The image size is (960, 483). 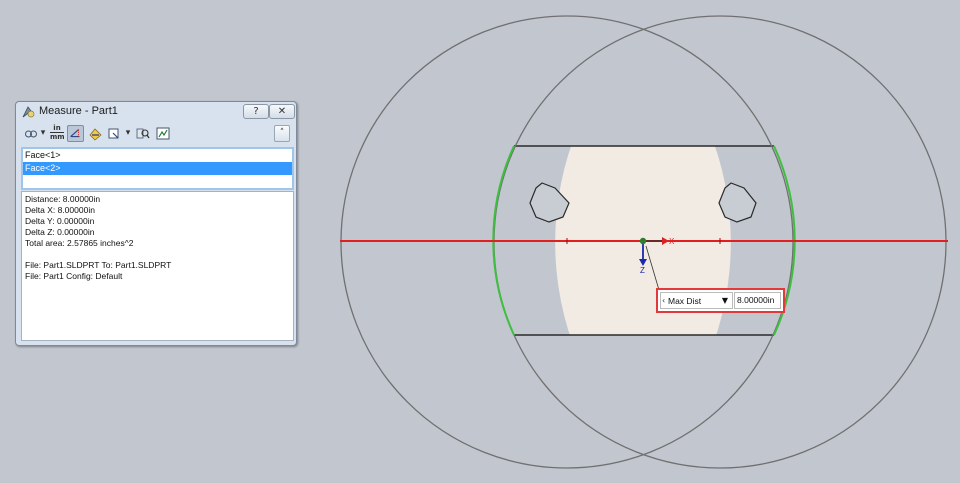 I want to click on result-delta-z: Delta Z: 0.00000in, so click(x=60, y=232).